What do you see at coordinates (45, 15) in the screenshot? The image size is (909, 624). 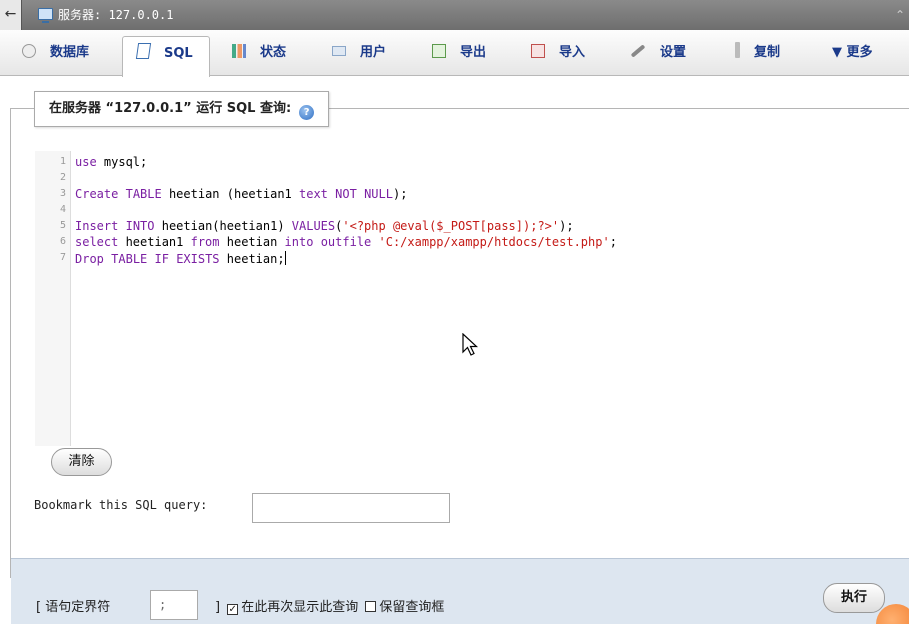 I see `server-icon` at bounding box center [45, 15].